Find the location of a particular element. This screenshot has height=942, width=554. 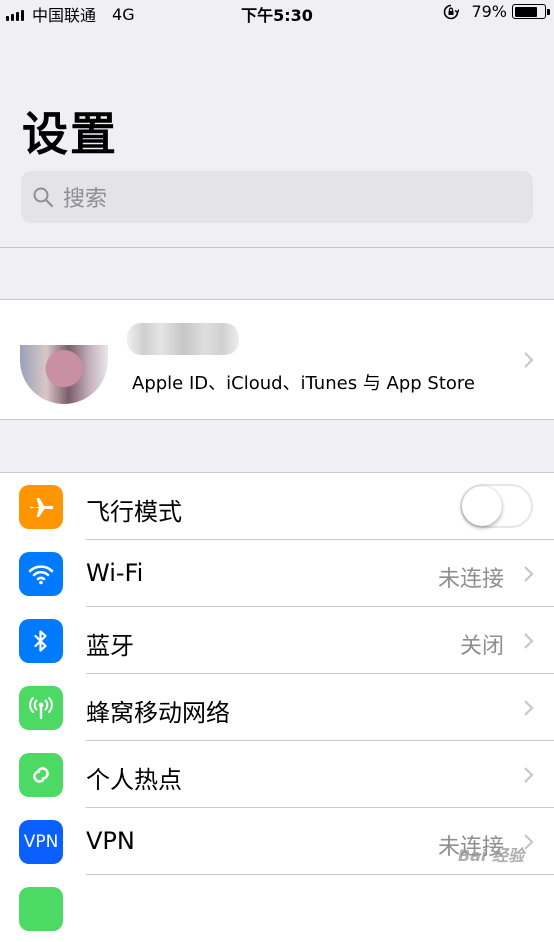

wifi-label: Wi-Fi is located at coordinates (115, 573).